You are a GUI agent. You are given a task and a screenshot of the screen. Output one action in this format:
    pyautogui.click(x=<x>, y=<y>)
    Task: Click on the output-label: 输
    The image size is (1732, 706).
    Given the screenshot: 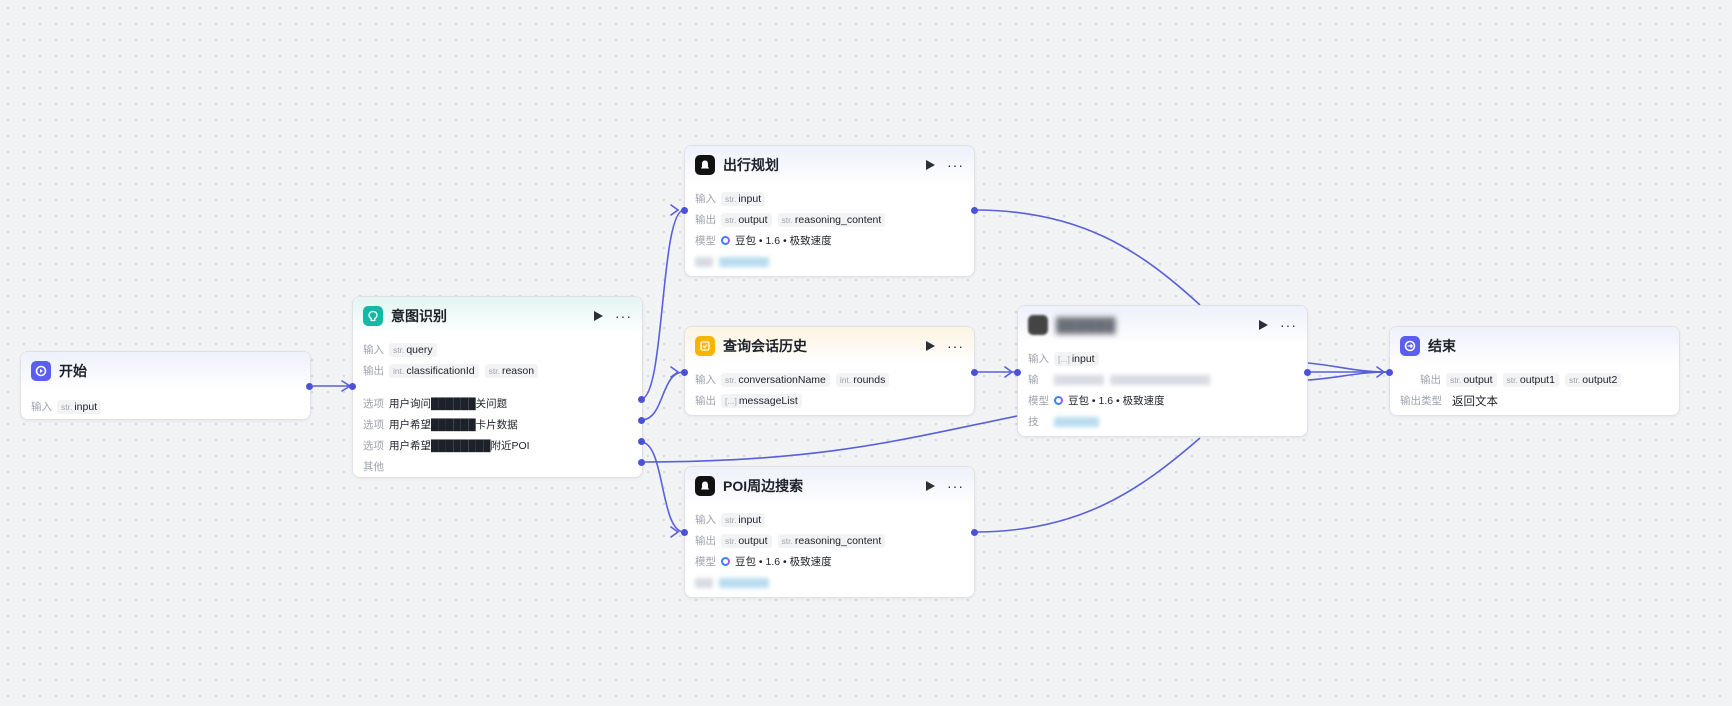 What is the action you would take?
    pyautogui.click(x=1033, y=380)
    